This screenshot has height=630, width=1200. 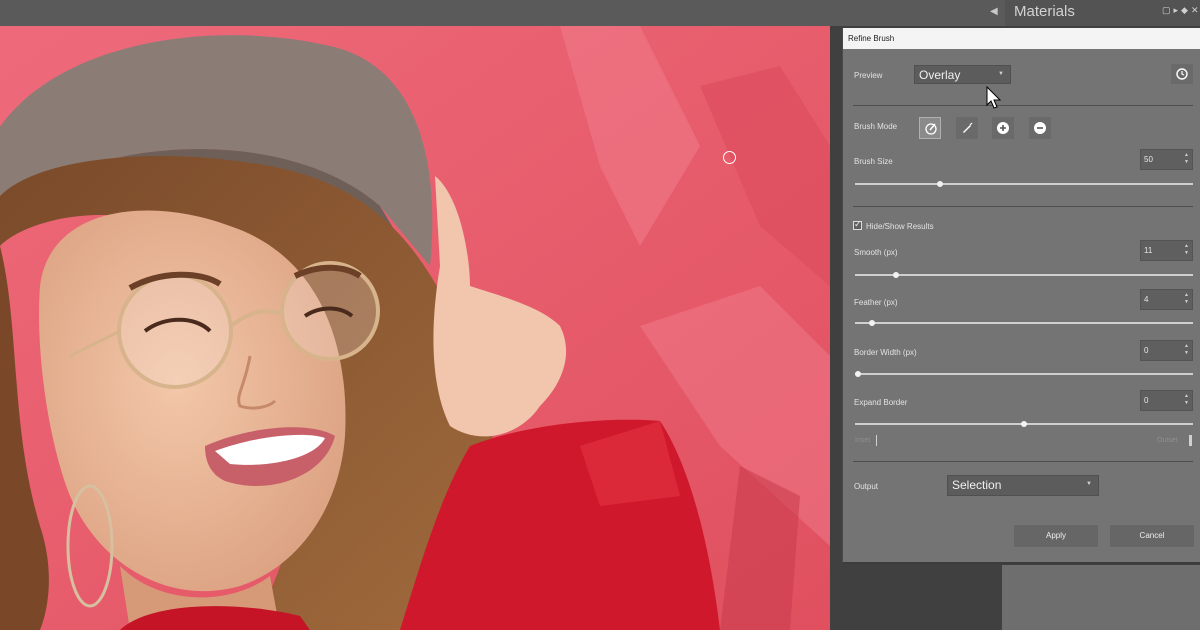 What do you see at coordinates (729, 157) in the screenshot?
I see `brush-cursor-ring` at bounding box center [729, 157].